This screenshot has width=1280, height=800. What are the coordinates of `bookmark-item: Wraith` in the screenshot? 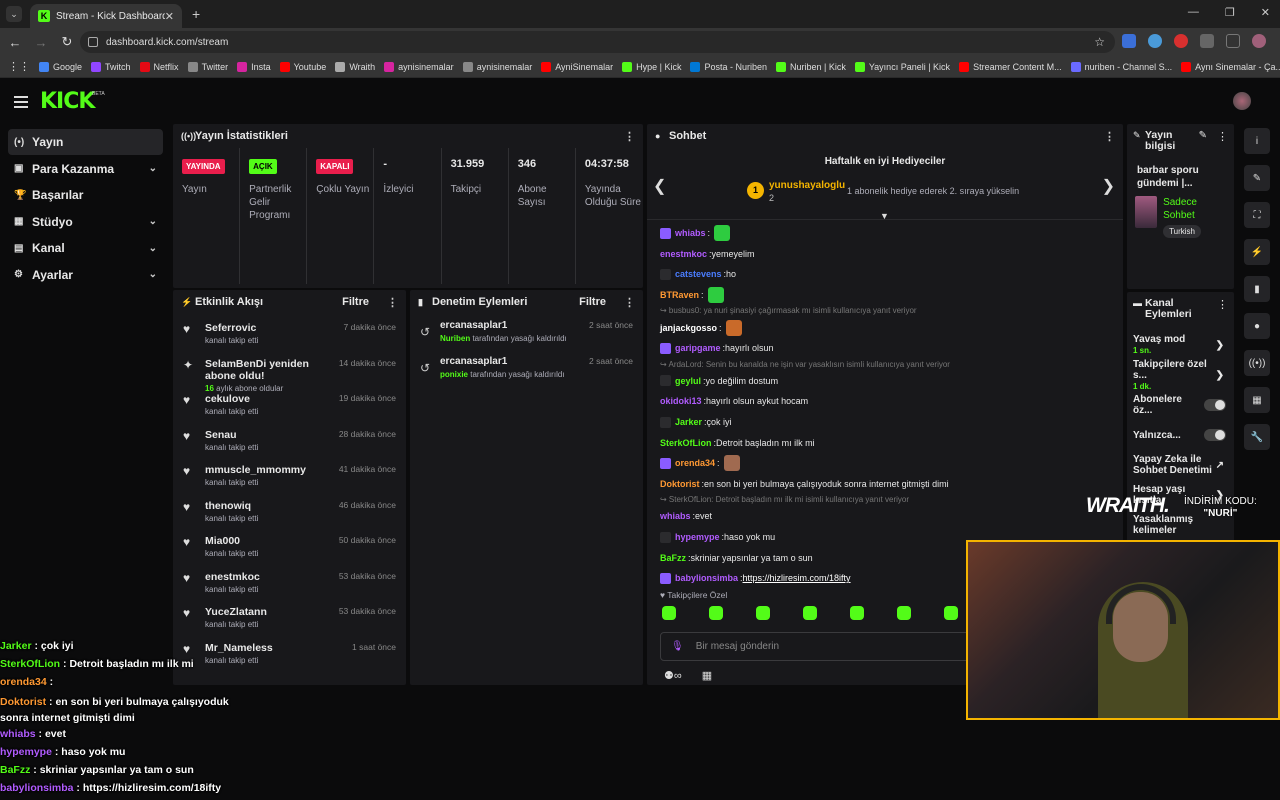 It's located at (355, 66).